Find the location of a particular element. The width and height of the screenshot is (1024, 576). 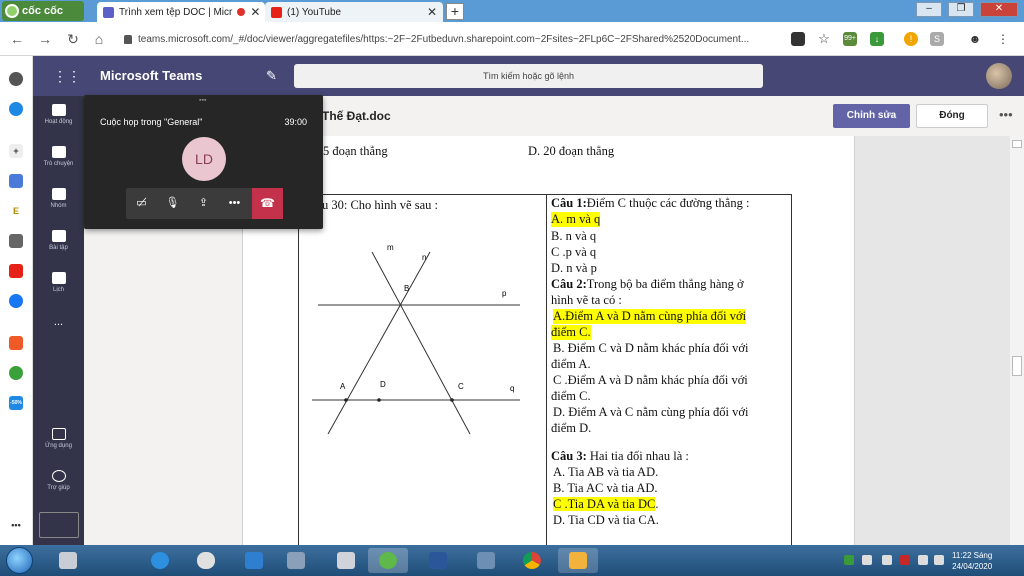

youtube-icon is located at coordinates (16, 271).